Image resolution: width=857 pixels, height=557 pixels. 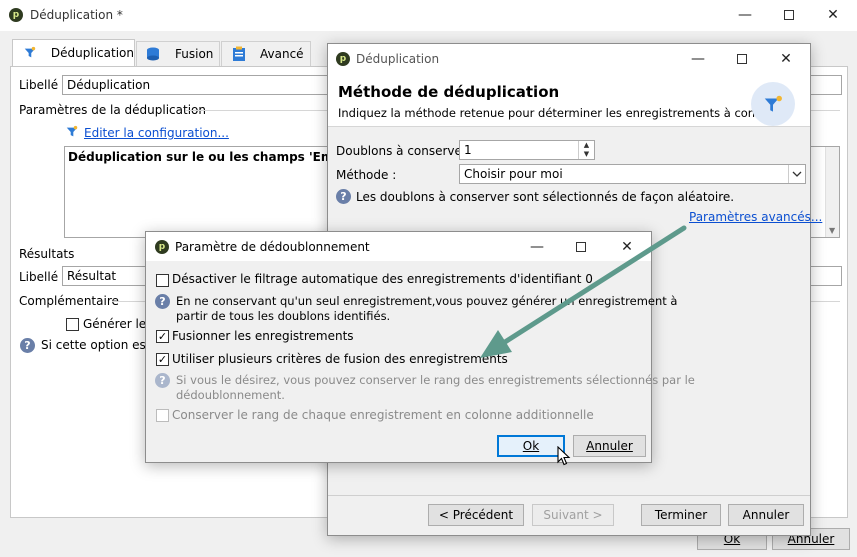 What do you see at coordinates (239, 53) in the screenshot?
I see `clipboard-icon` at bounding box center [239, 53].